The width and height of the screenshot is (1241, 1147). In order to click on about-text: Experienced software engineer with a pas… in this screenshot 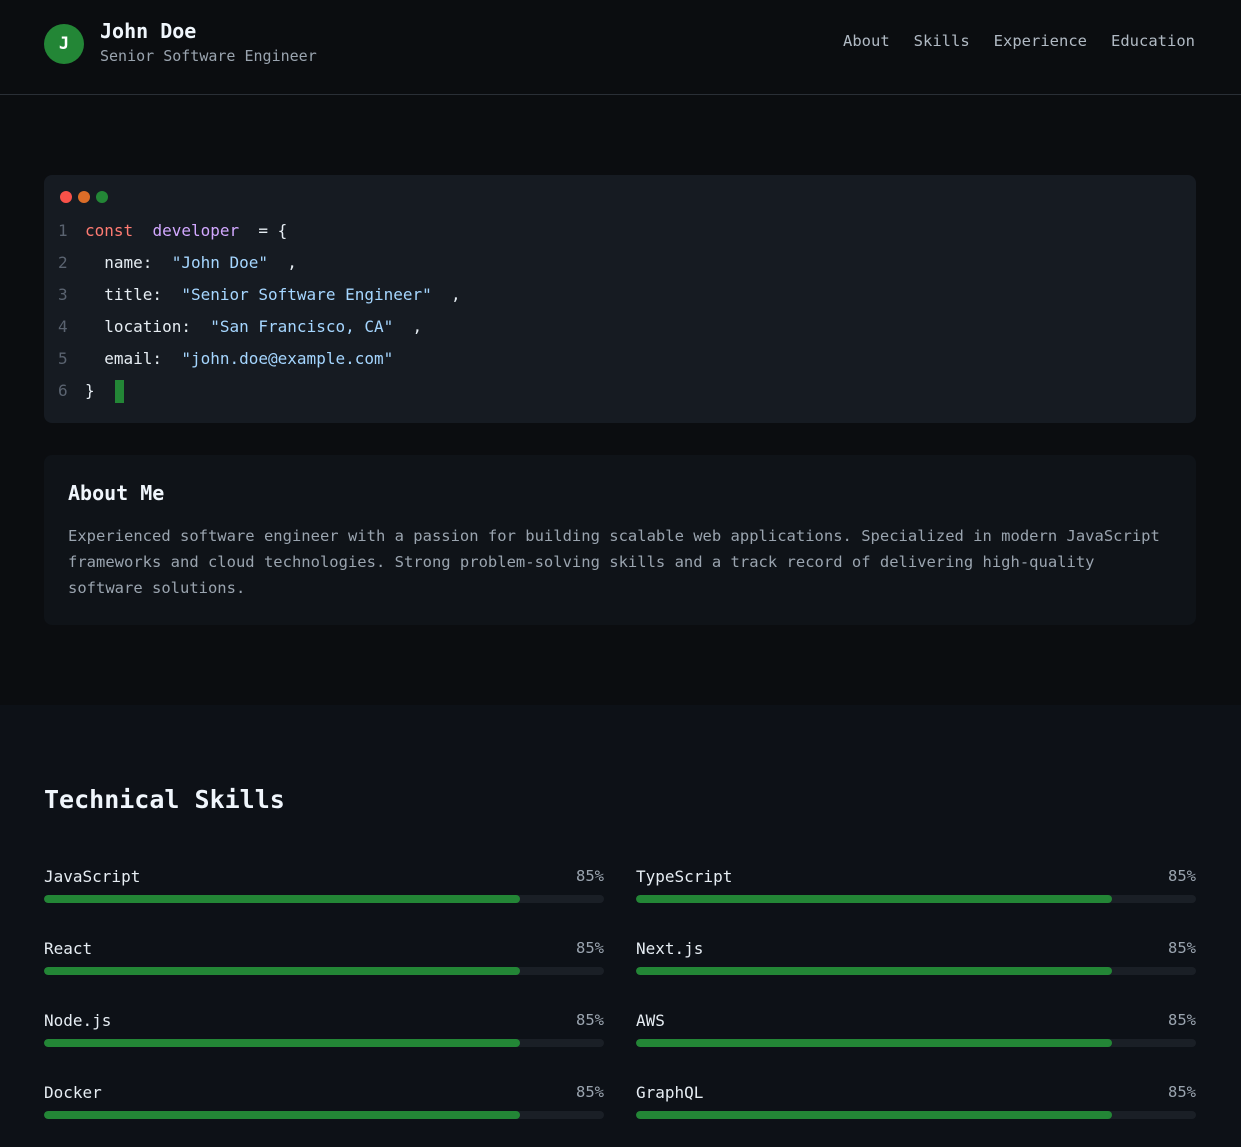, I will do `click(614, 562)`.